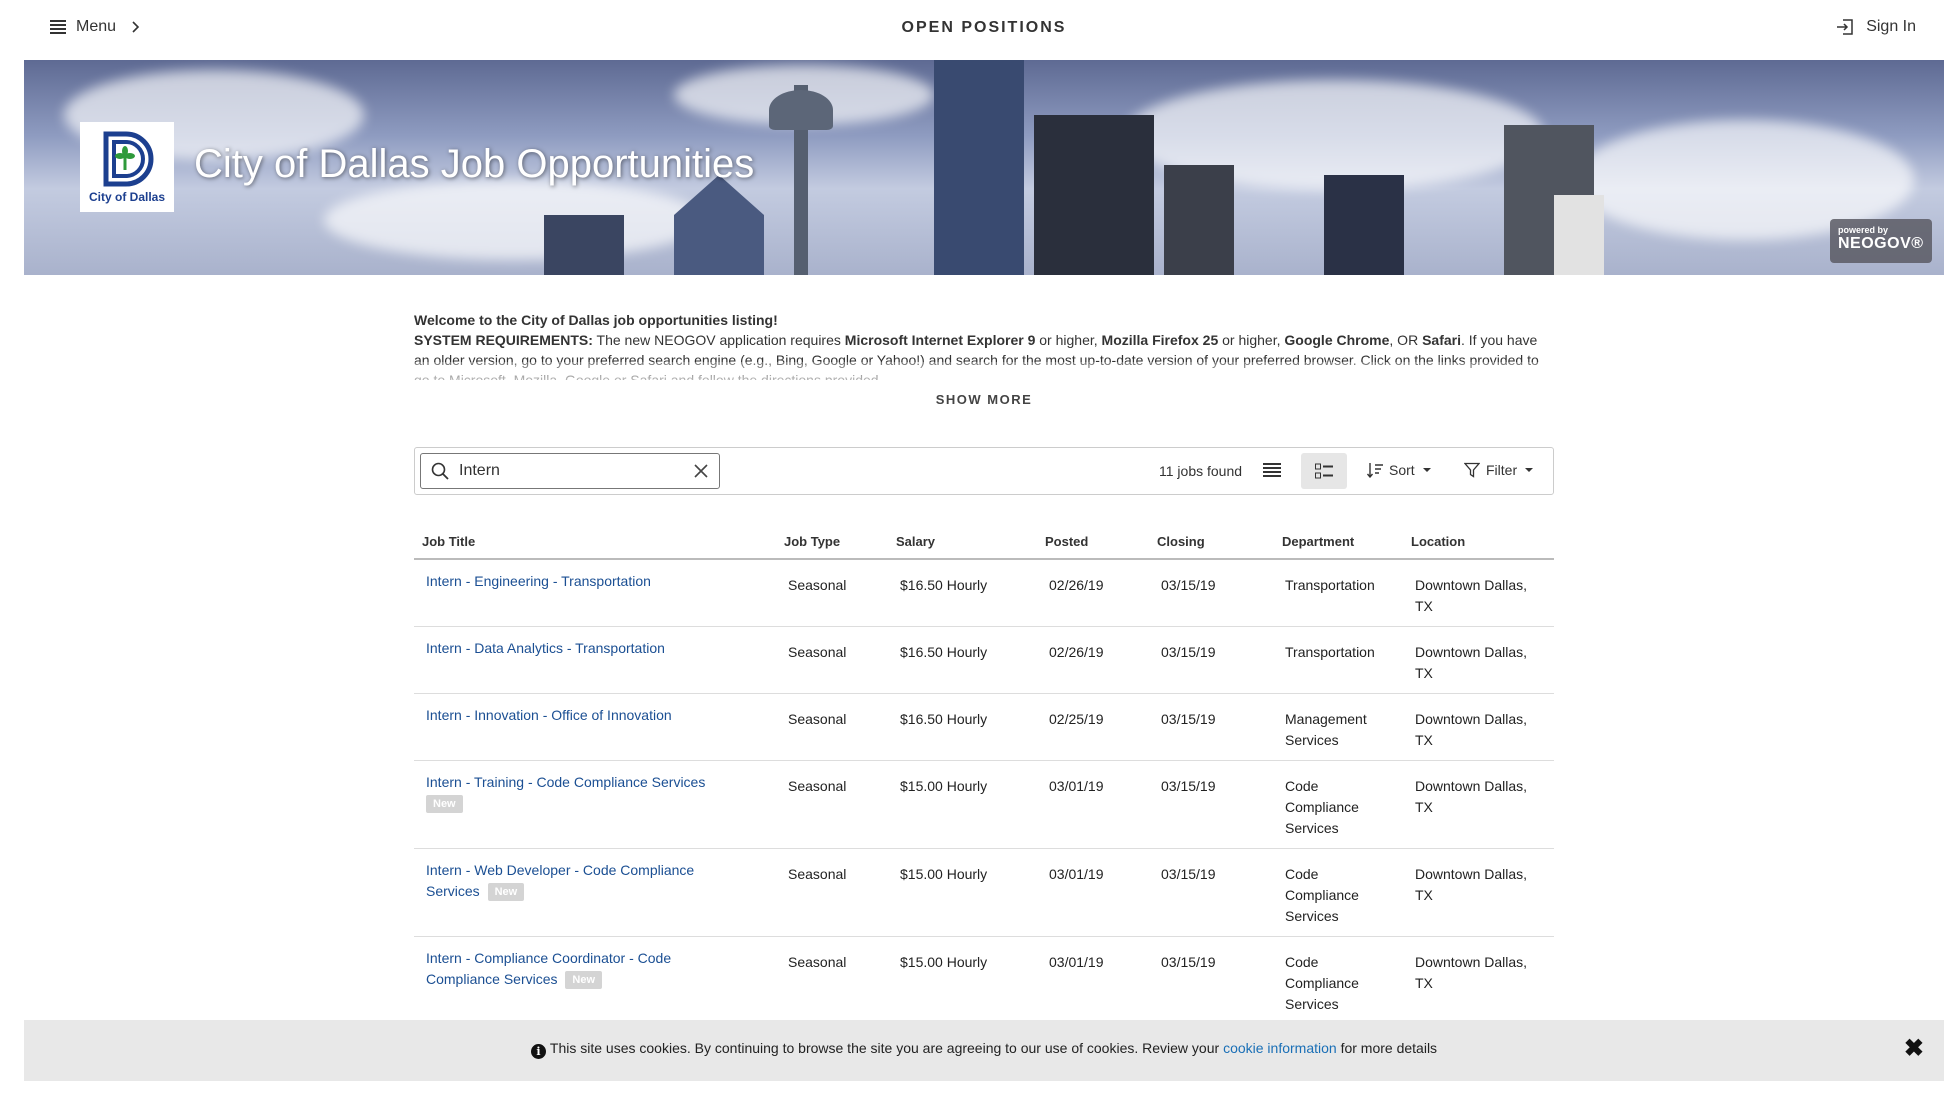  I want to click on search-box, so click(570, 471).